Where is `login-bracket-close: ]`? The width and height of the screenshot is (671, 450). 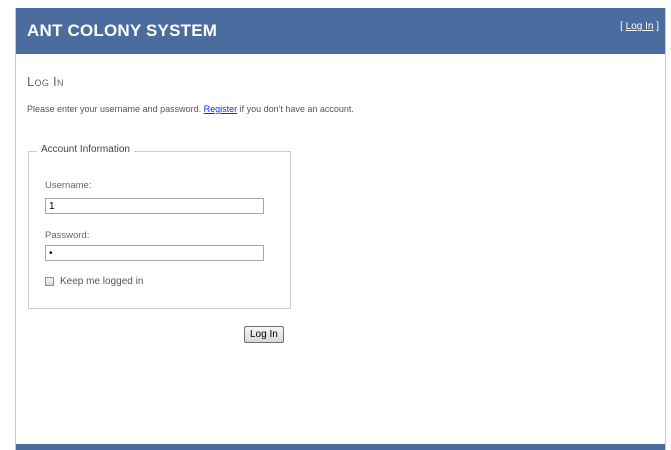 login-bracket-close: ] is located at coordinates (656, 26).